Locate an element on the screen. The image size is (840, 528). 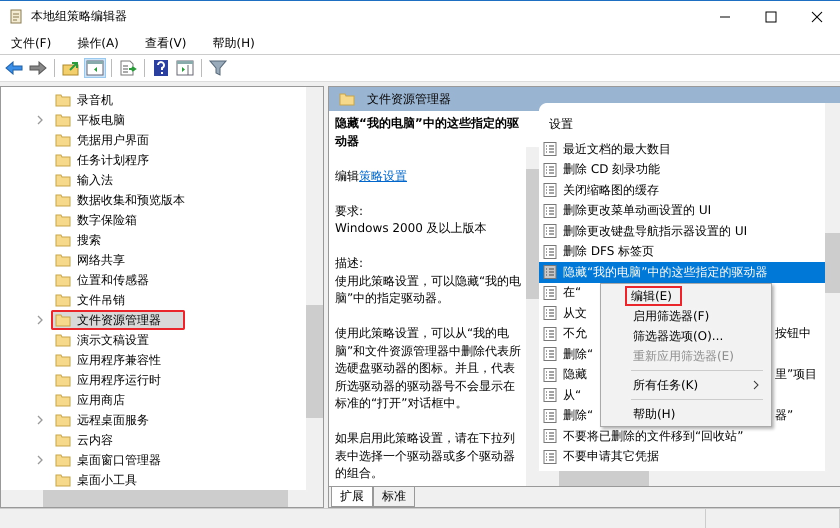
column-header: 设置 is located at coordinates (561, 124).